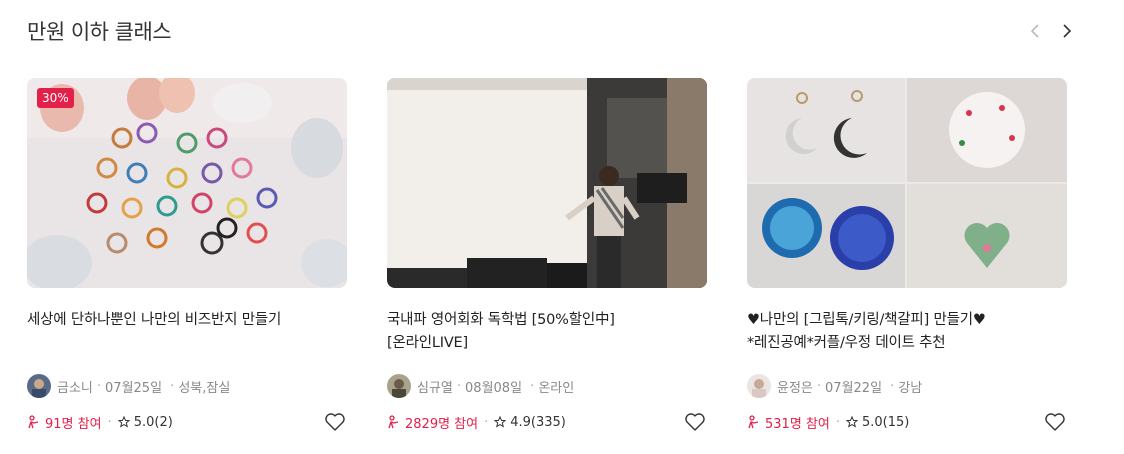  I want to click on class-title-line: ♥나만의 [그립톡/키링/책갈피] 만들기♥, so click(866, 320).